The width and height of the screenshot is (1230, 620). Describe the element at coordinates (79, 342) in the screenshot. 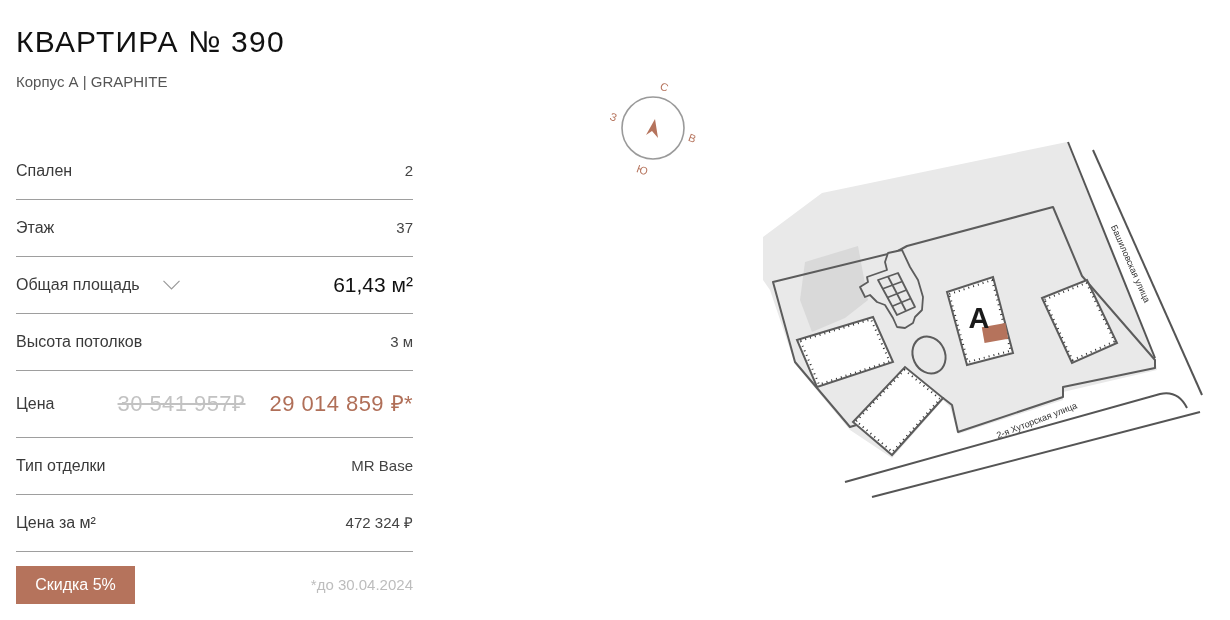

I see `spec-label: Высота потолков` at that location.